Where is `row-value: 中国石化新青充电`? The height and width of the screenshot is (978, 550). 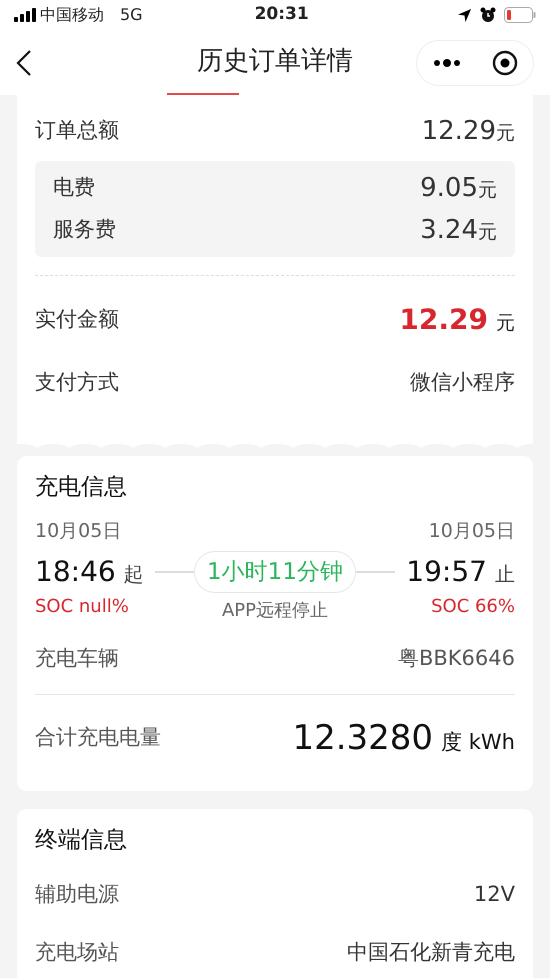
row-value: 中国石化新青充电 is located at coordinates (431, 952).